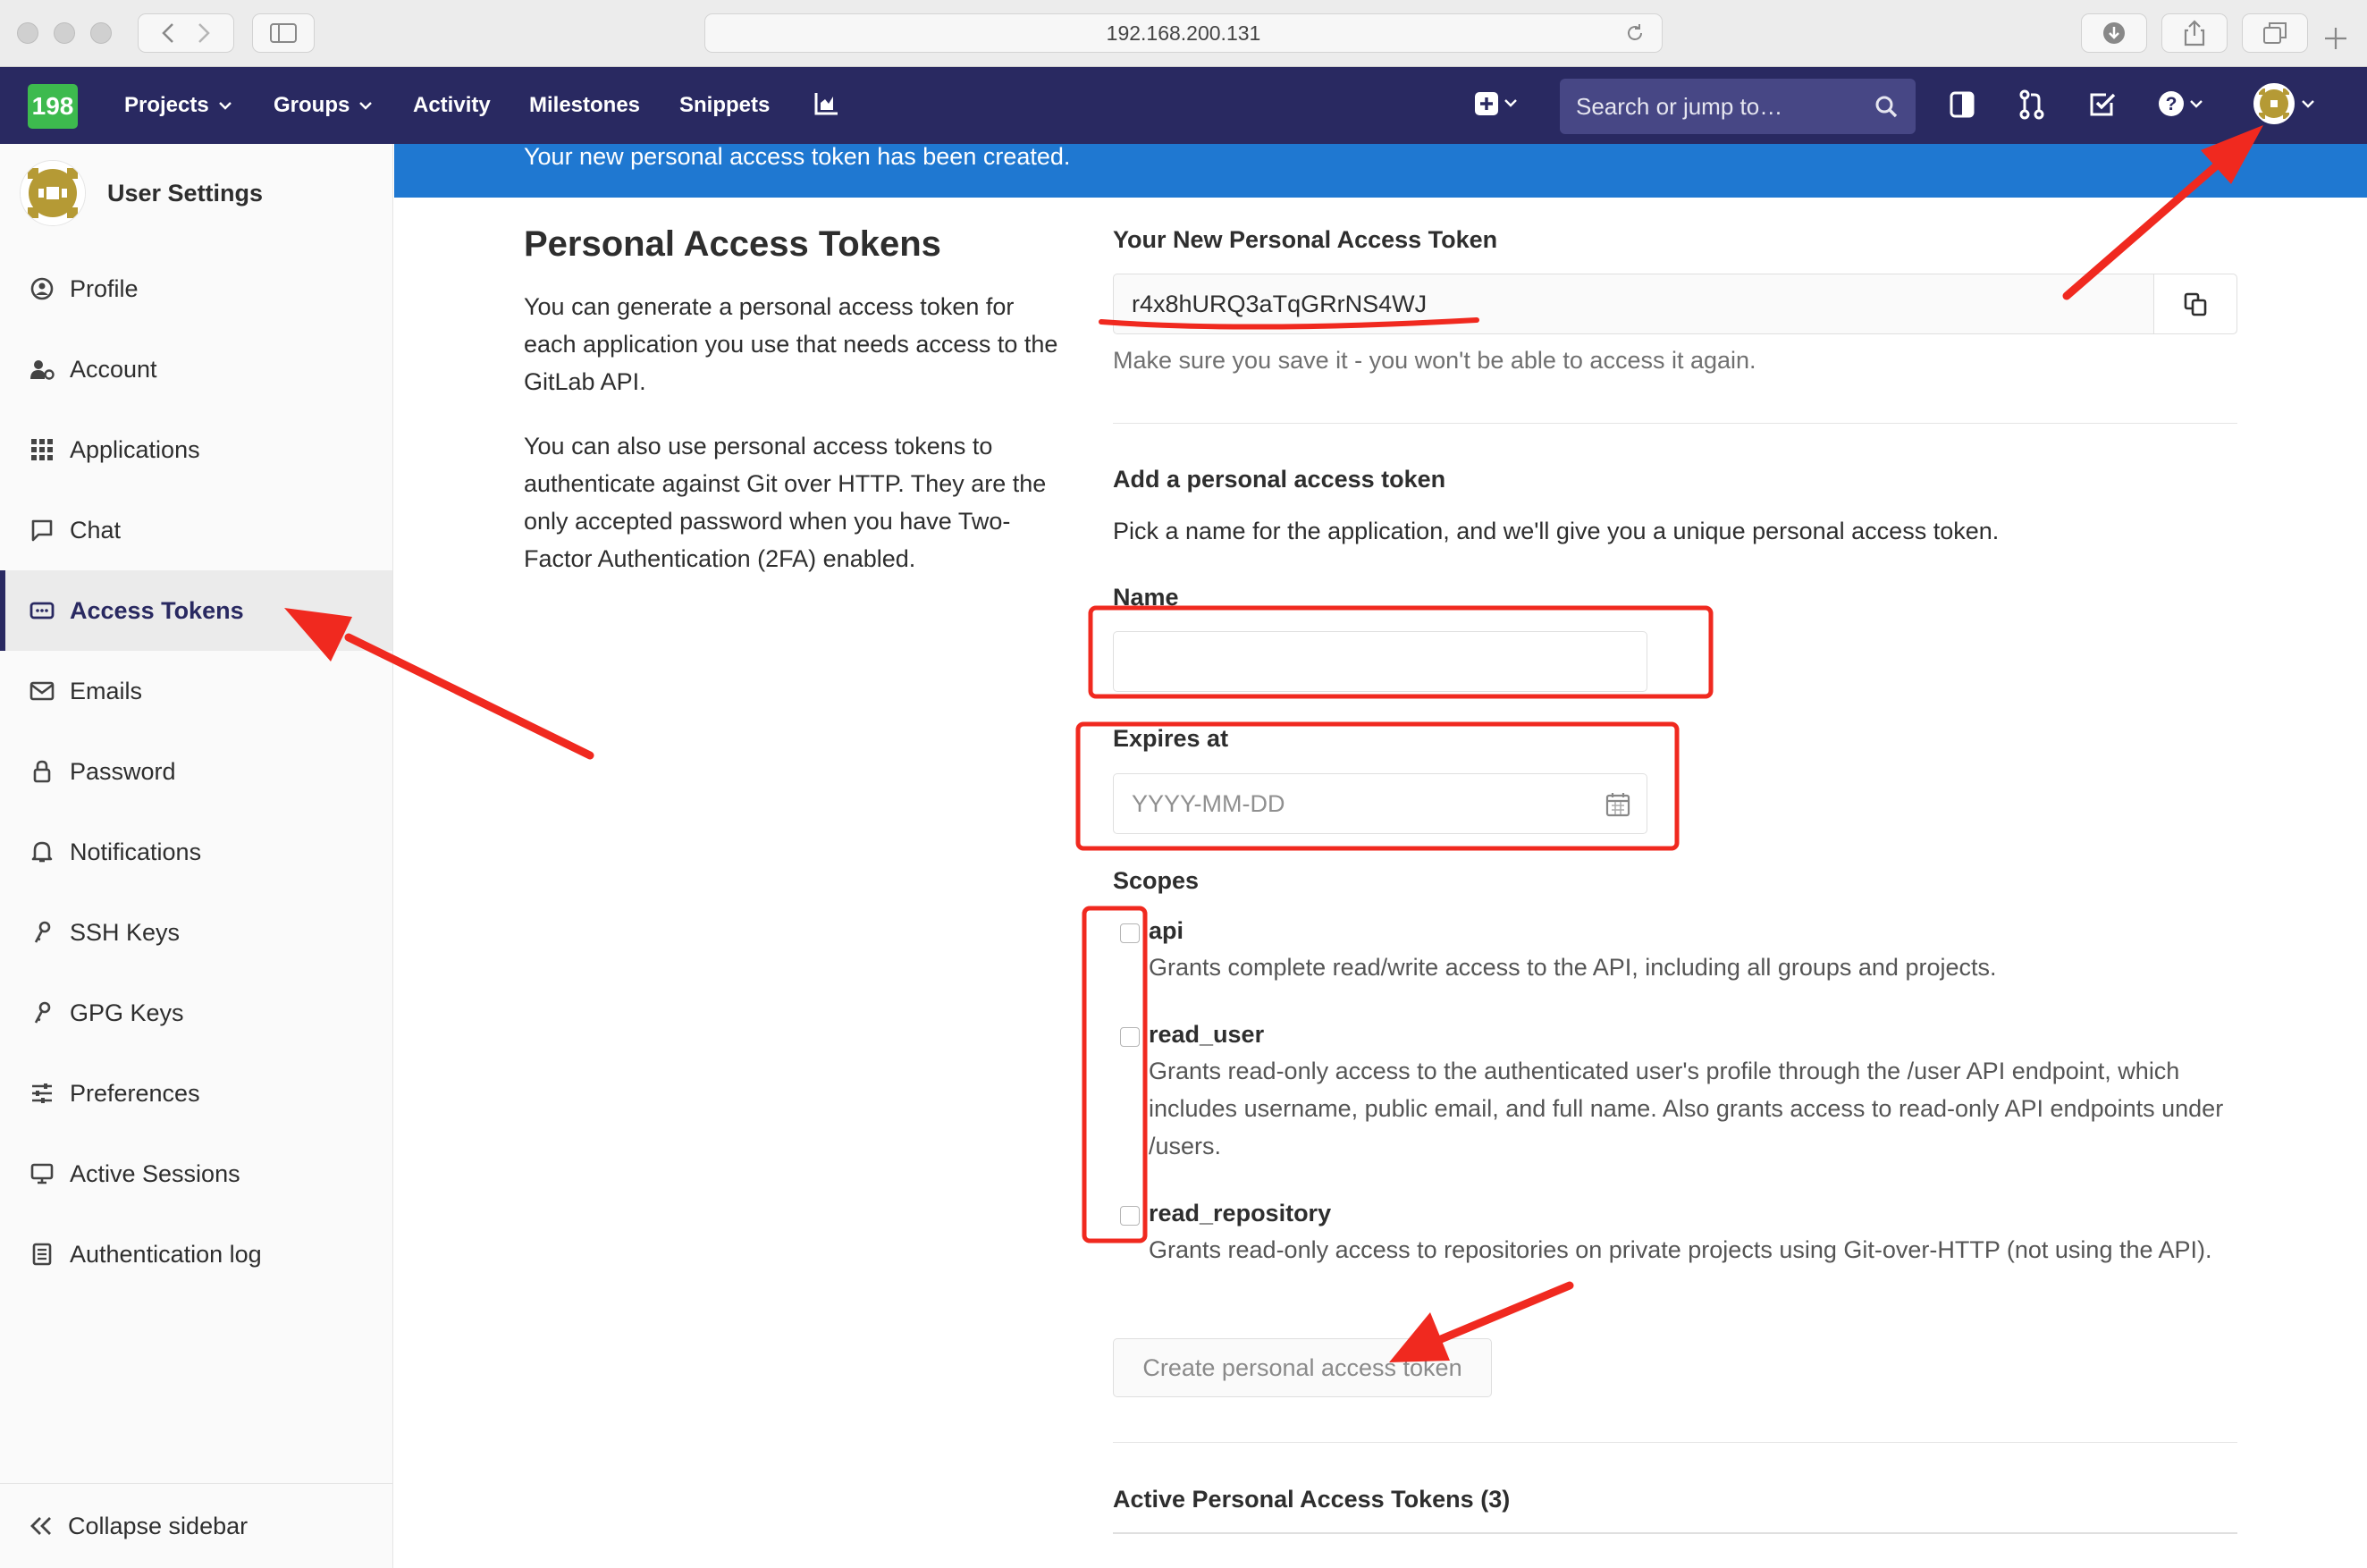 The height and width of the screenshot is (1568, 2367). I want to click on double-chevron-left-icon, so click(41, 1526).